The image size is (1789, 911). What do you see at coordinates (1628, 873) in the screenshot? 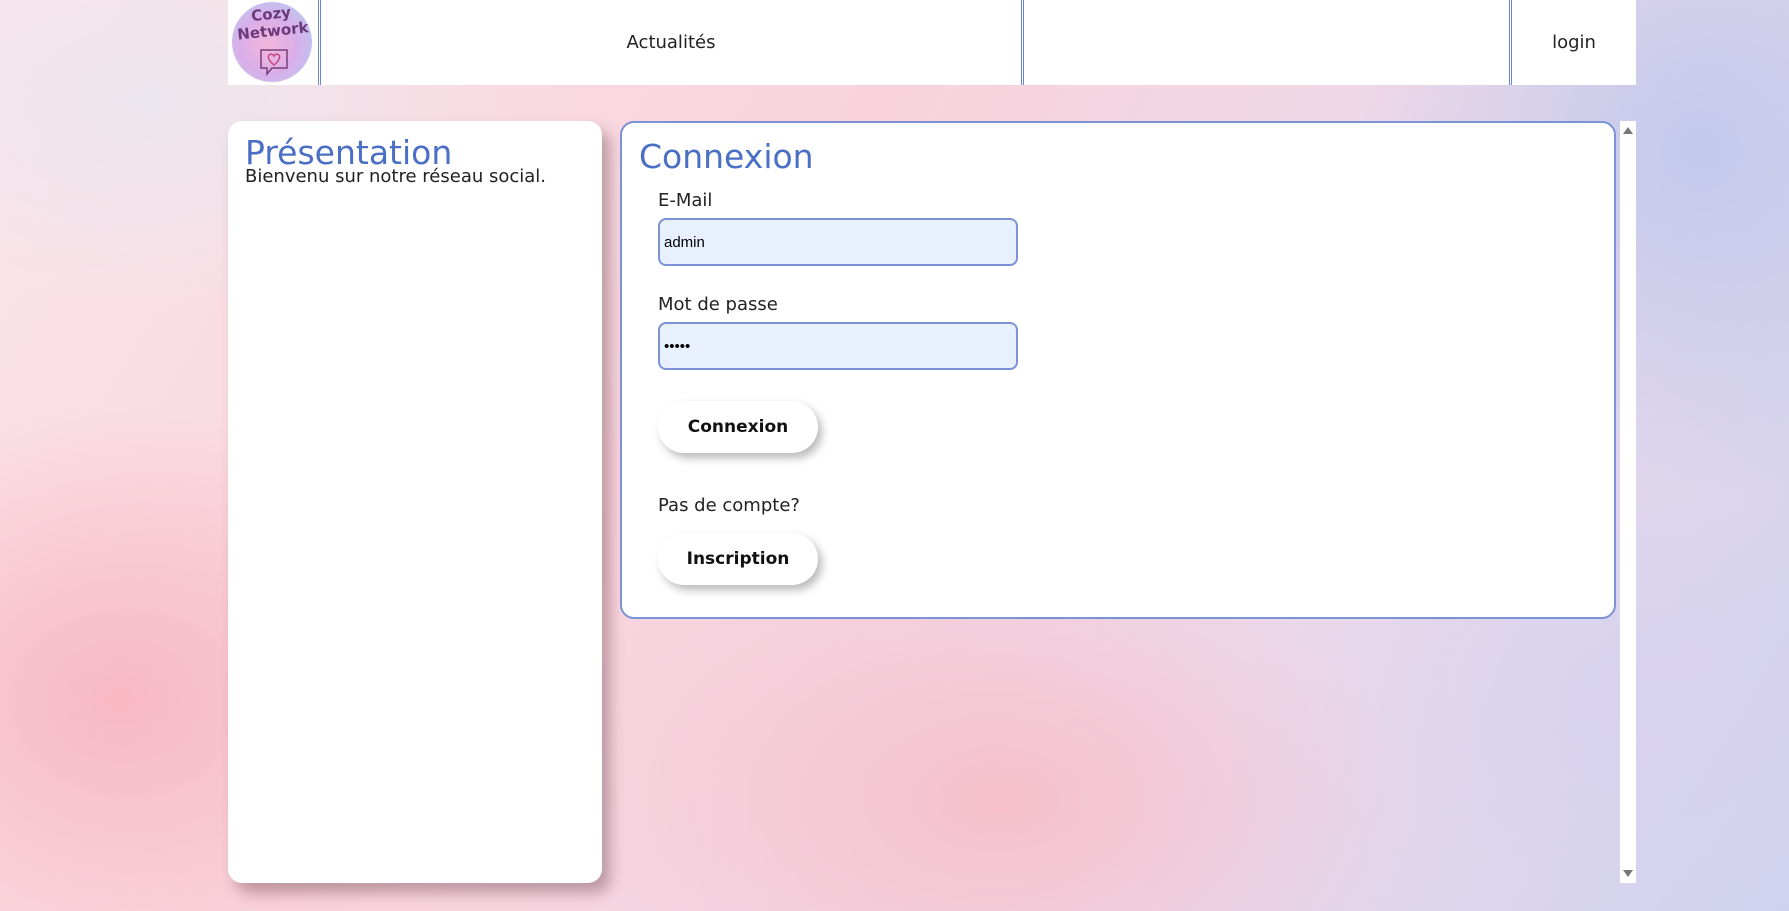
I see `scroll-down-arrow-icon` at bounding box center [1628, 873].